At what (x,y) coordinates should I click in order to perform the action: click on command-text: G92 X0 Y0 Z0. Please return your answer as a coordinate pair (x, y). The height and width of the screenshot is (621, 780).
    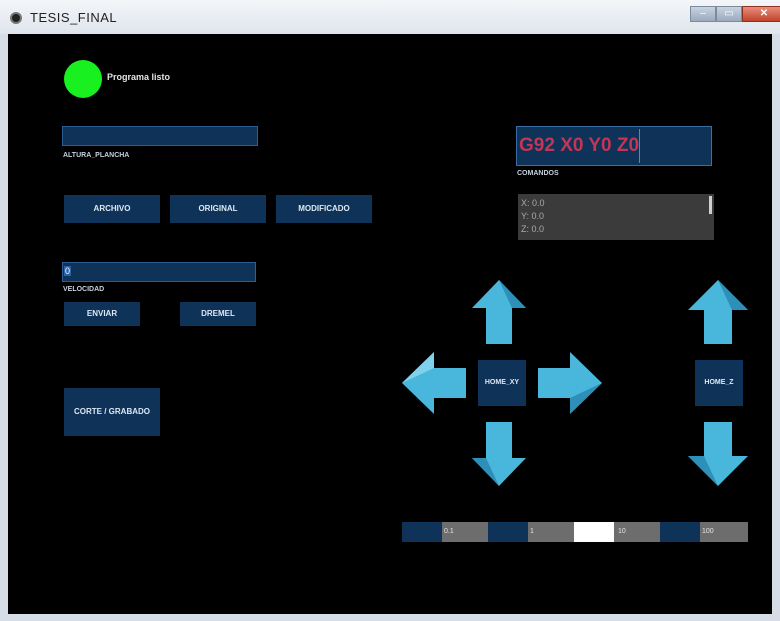
    Looking at the image, I should click on (579, 145).